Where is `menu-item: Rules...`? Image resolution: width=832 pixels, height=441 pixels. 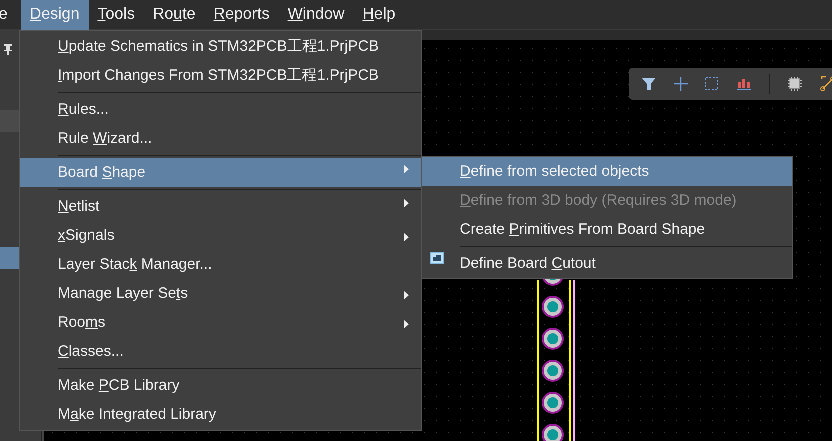 menu-item: Rules... is located at coordinates (220, 107).